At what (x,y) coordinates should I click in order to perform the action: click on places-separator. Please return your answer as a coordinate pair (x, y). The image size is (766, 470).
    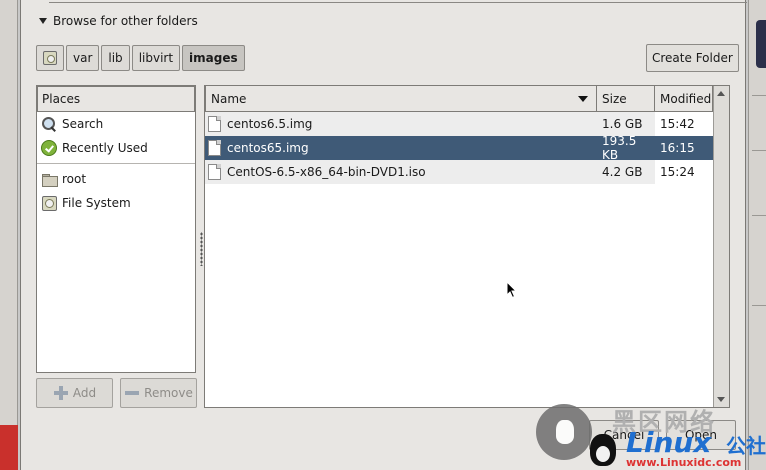
    Looking at the image, I should click on (116, 163).